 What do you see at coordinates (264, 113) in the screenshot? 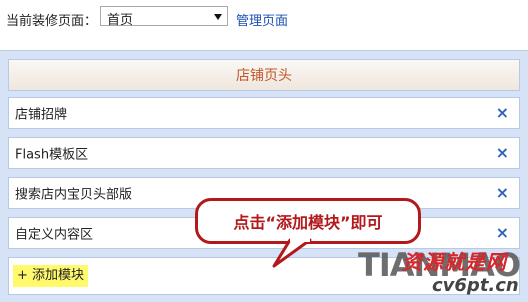
I see `module-row-shop-sign: 店铺招牌 ×` at bounding box center [264, 113].